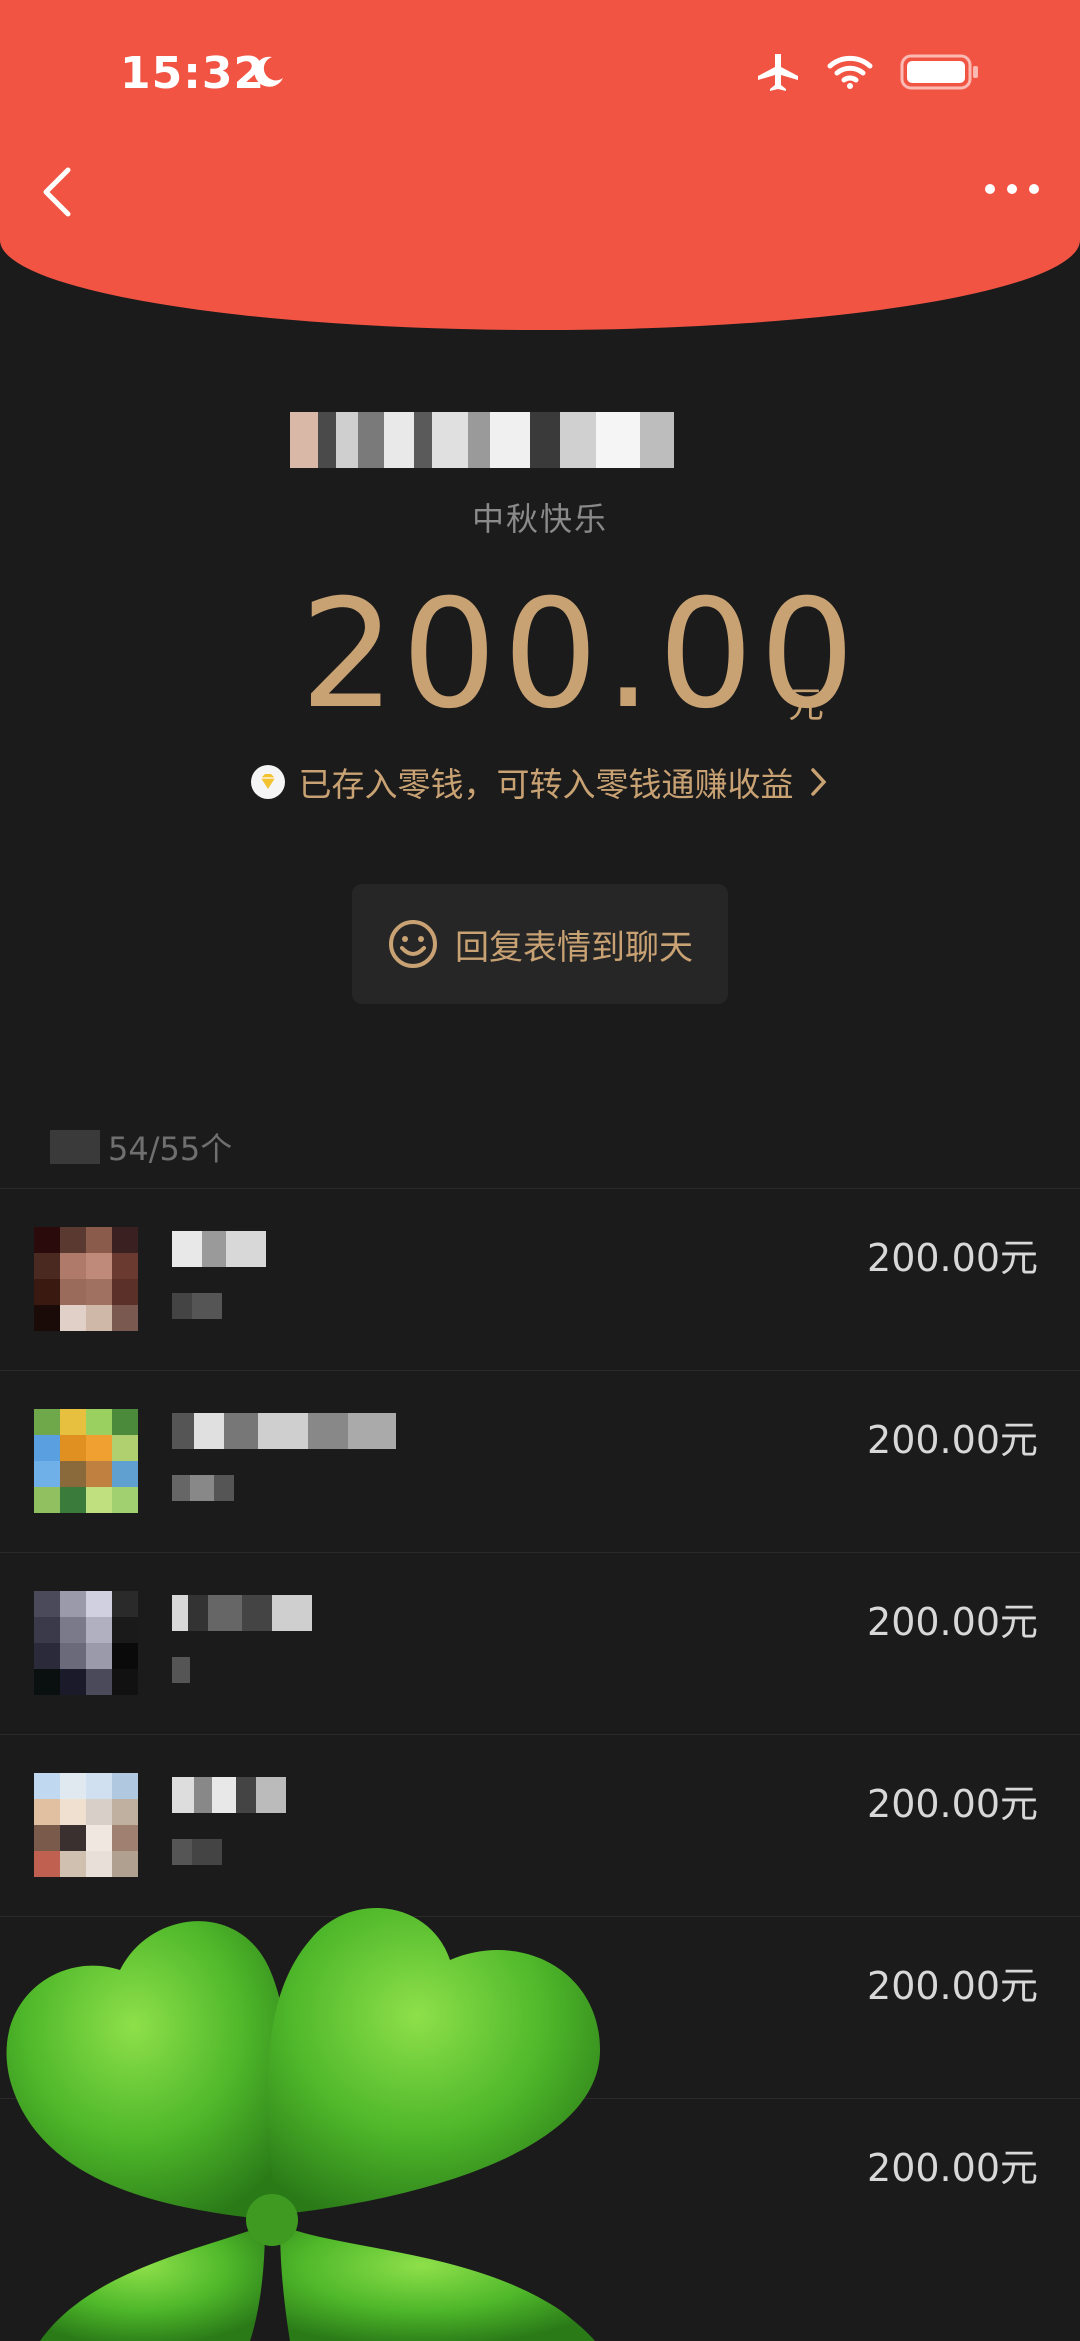 This screenshot has height=2341, width=1080. I want to click on reply-with-sticker-button: 回复表情到聊天, so click(540, 944).